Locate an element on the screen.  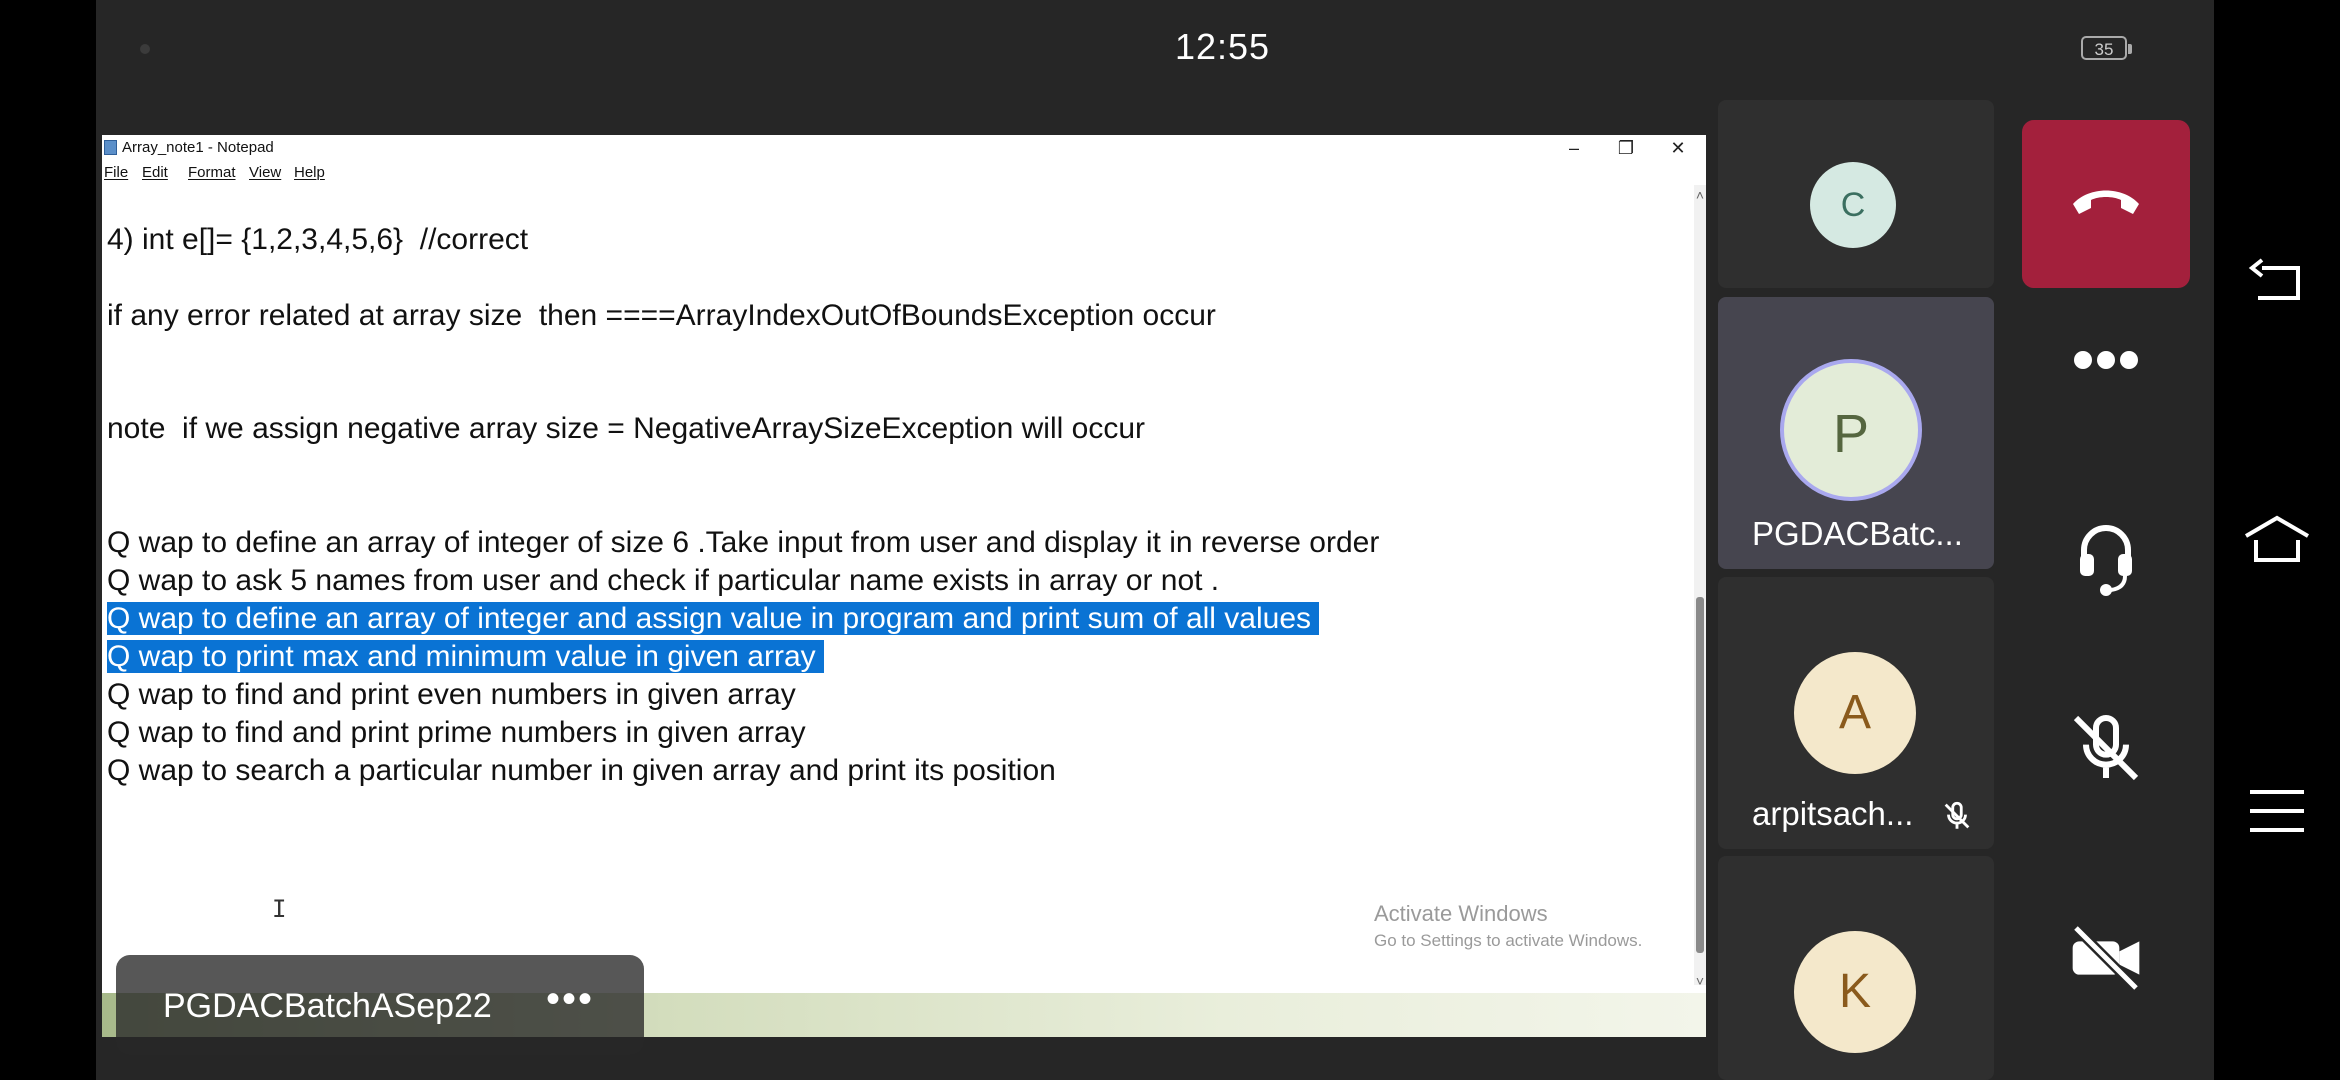
activate-subtitle: Go to Settings to activate Windows. is located at coordinates (1508, 940).